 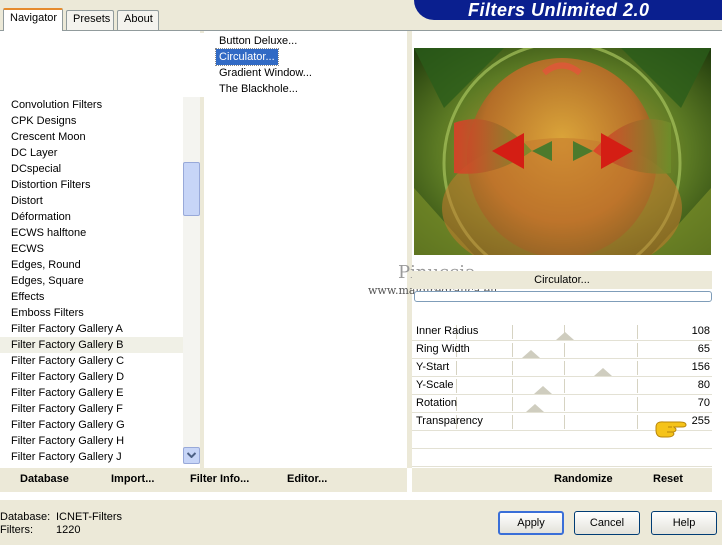 What do you see at coordinates (583, 479) in the screenshot?
I see `randomize-link: Randomize` at bounding box center [583, 479].